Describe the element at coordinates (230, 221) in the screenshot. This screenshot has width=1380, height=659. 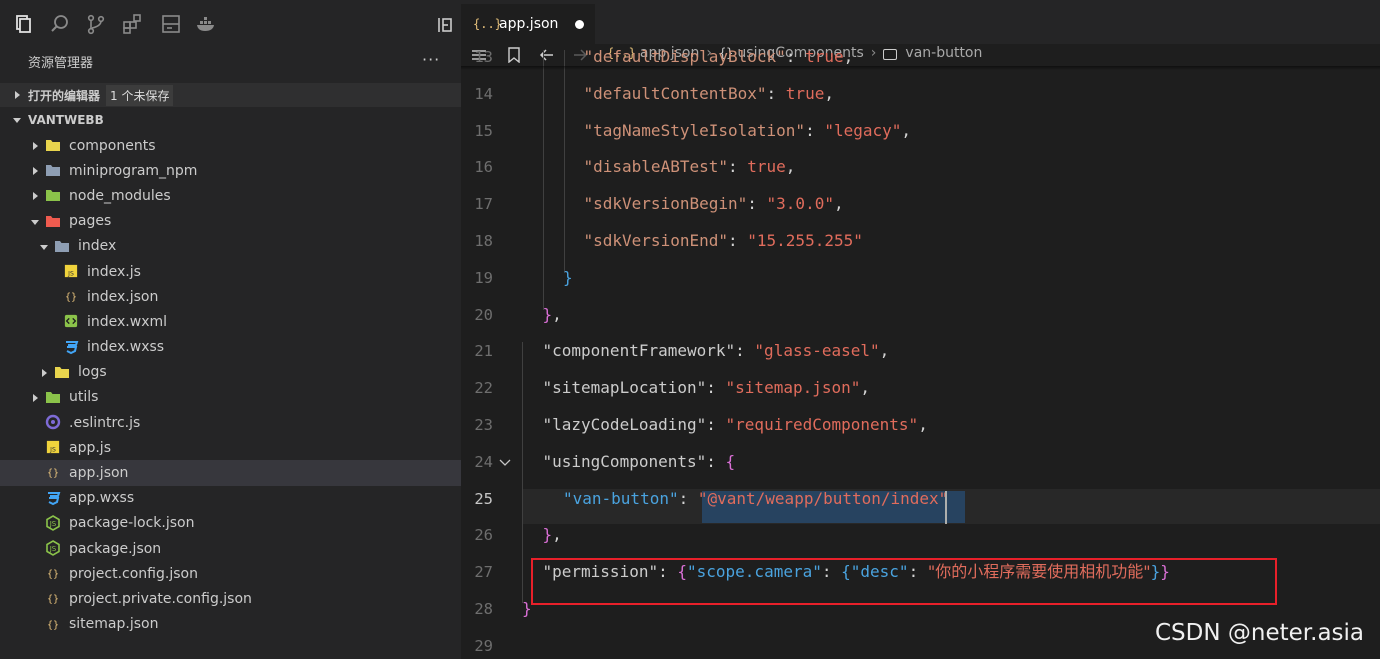
I see `tree-folder: pages` at that location.